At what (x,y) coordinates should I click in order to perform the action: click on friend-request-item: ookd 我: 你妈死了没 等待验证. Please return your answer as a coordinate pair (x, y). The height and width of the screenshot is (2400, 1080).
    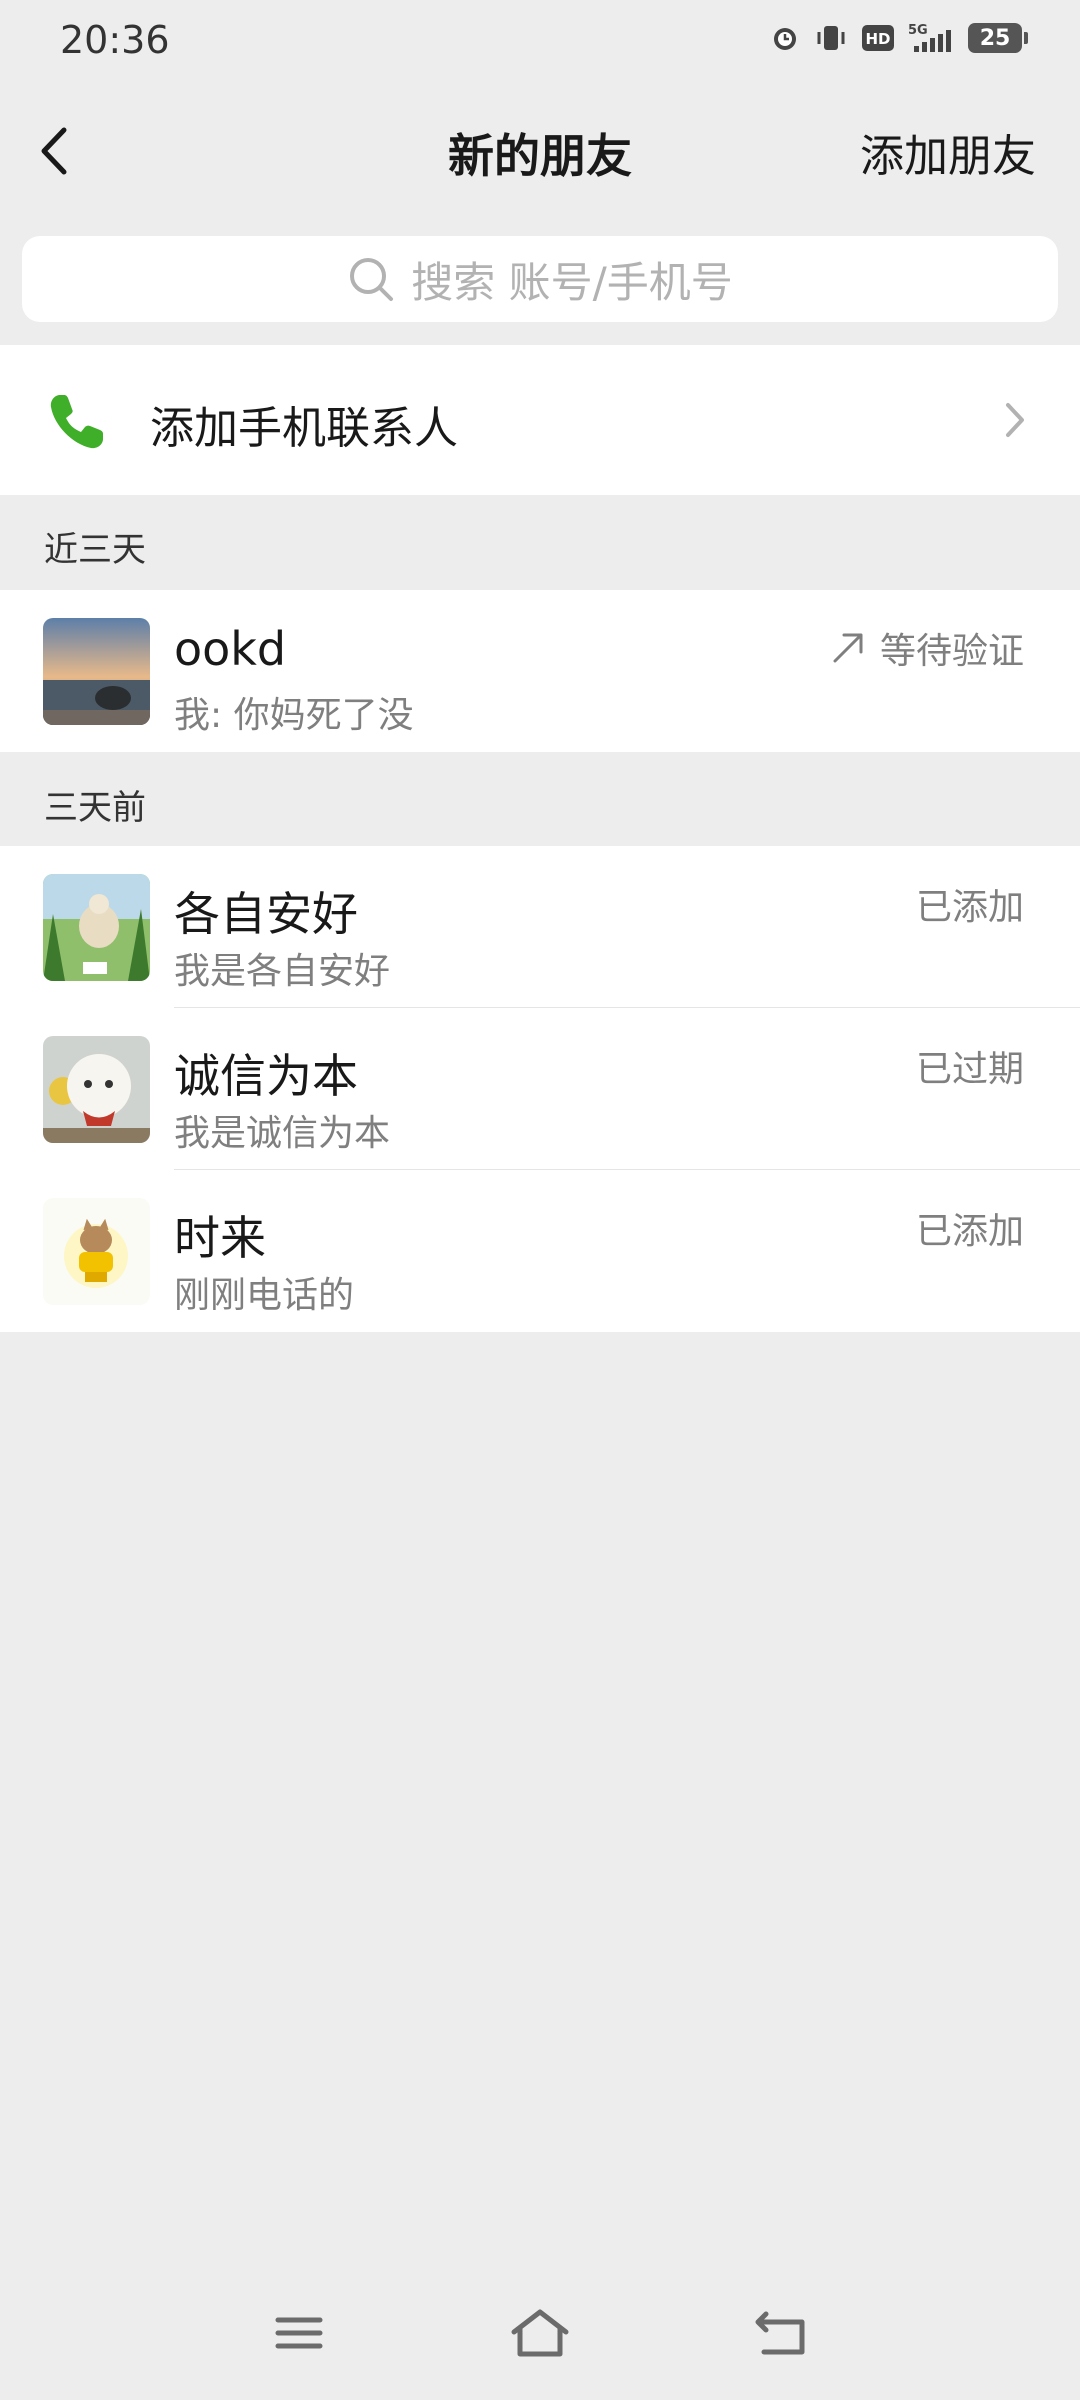
    Looking at the image, I should click on (540, 671).